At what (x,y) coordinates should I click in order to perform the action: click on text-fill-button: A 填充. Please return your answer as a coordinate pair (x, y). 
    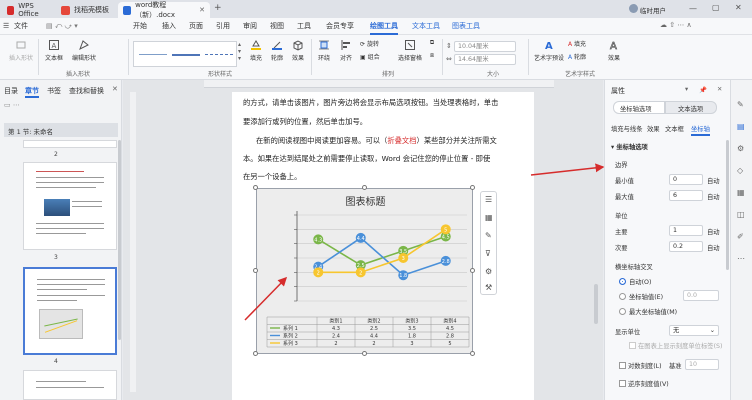
    Looking at the image, I should click on (584, 43).